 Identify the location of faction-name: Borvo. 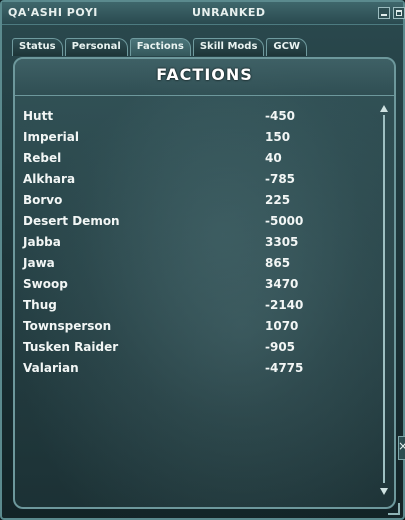
(43, 200).